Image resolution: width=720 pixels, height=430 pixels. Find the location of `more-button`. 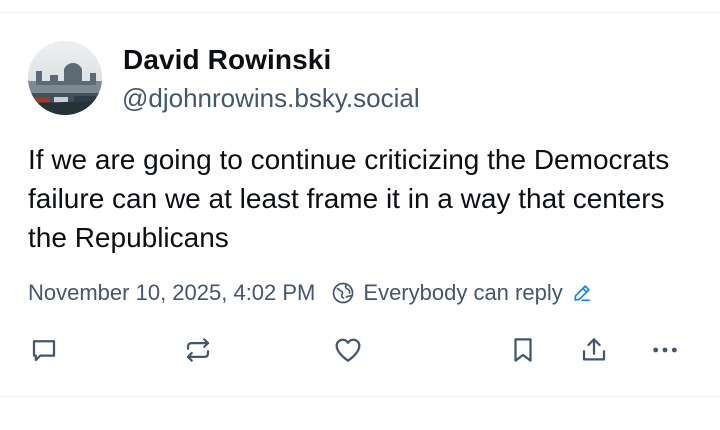

more-button is located at coordinates (665, 352).